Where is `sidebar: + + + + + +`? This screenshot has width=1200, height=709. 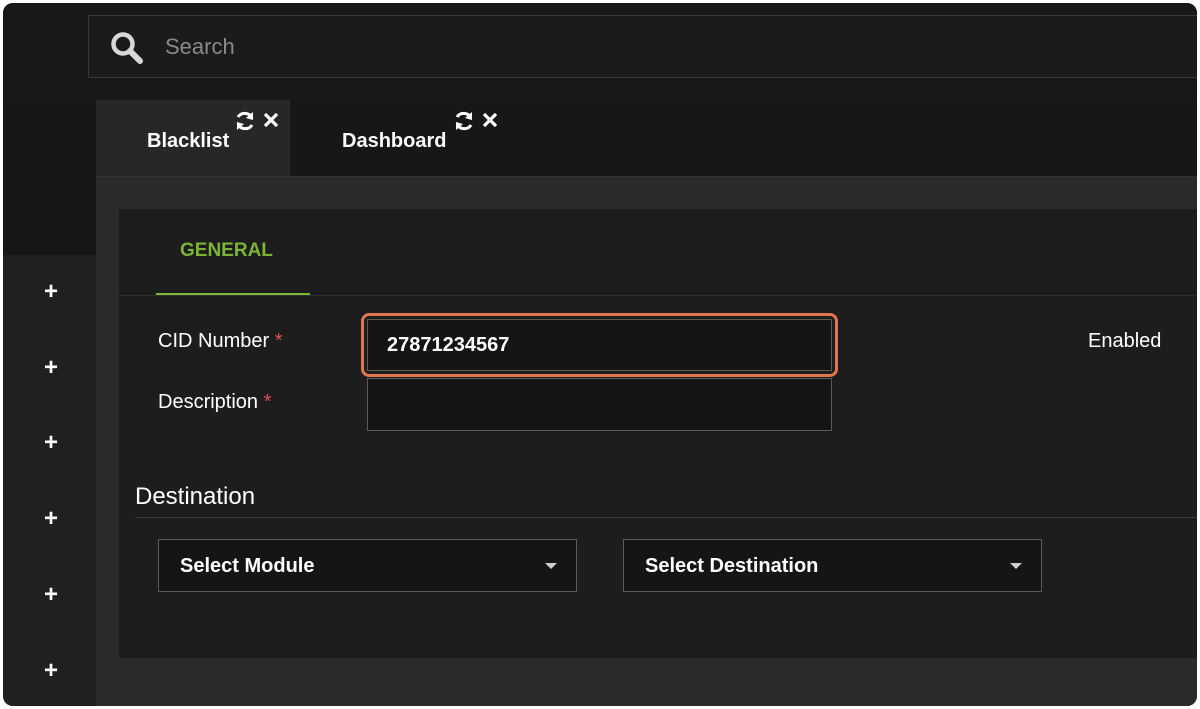 sidebar: + + + + + + is located at coordinates (49, 480).